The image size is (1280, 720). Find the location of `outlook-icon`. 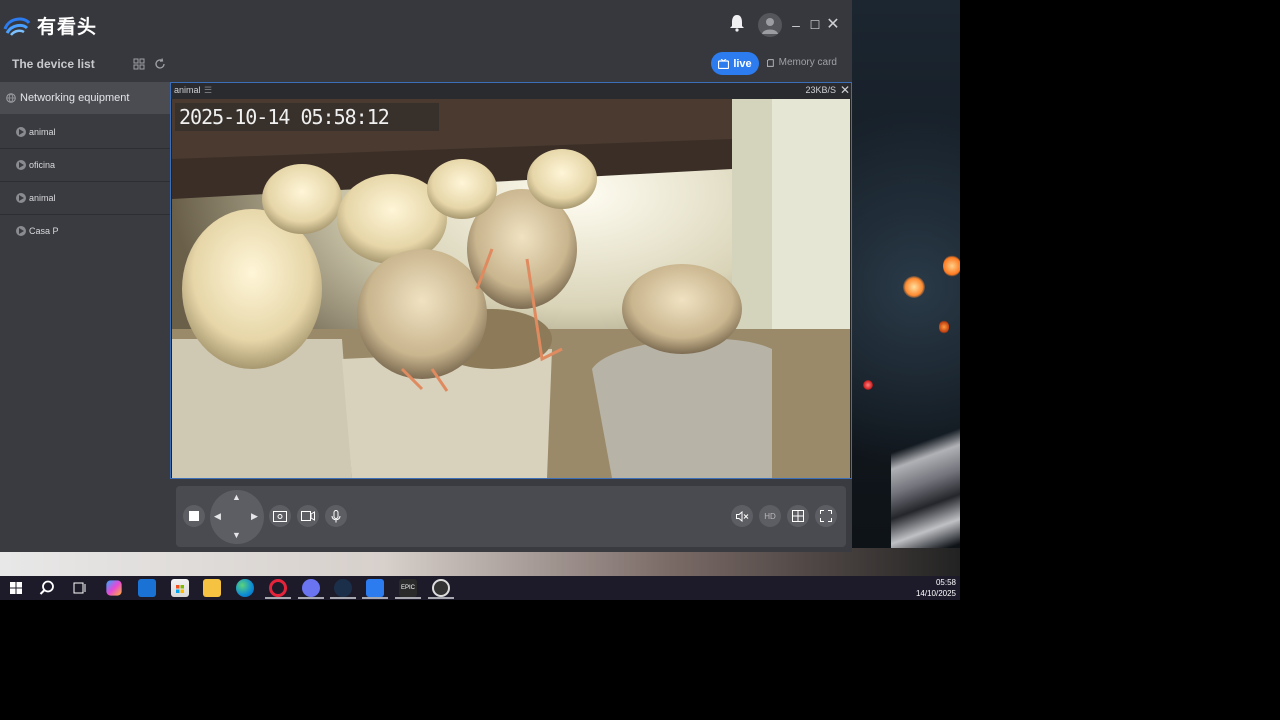

outlook-icon is located at coordinates (147, 588).